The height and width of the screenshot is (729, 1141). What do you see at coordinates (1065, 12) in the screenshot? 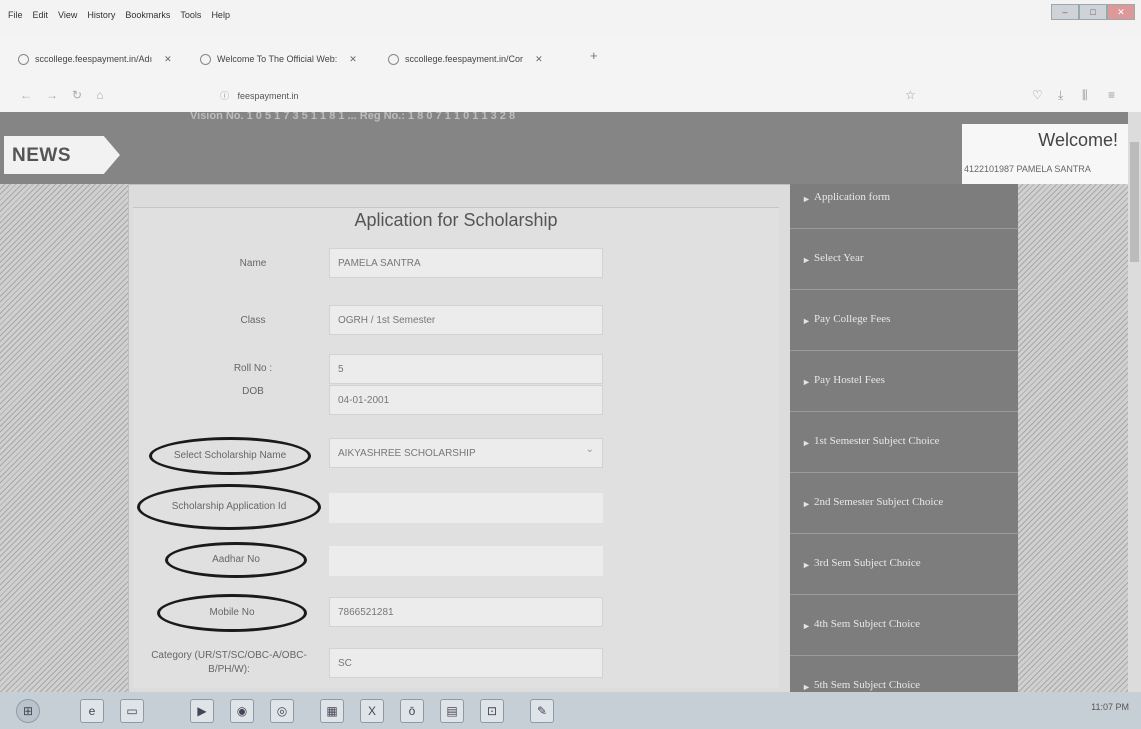
I see `minimize-button: –` at bounding box center [1065, 12].